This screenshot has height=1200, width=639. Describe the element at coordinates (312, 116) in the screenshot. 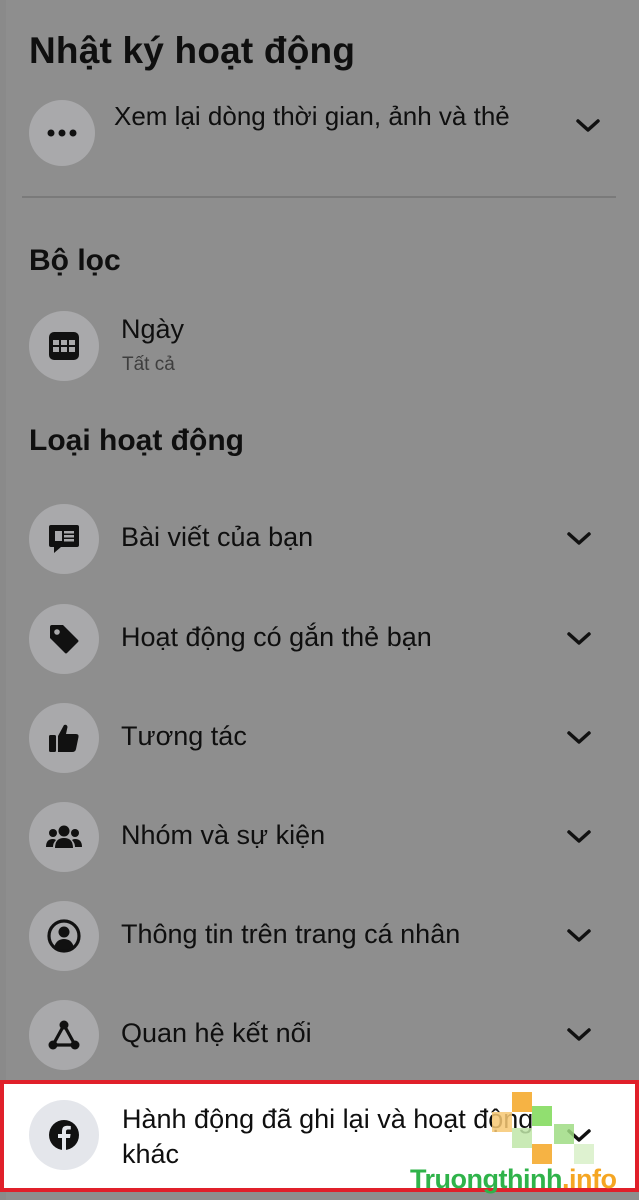

I see `review-timeline-label: Xem lại dòng thời gian, ảnh và thẻ` at that location.